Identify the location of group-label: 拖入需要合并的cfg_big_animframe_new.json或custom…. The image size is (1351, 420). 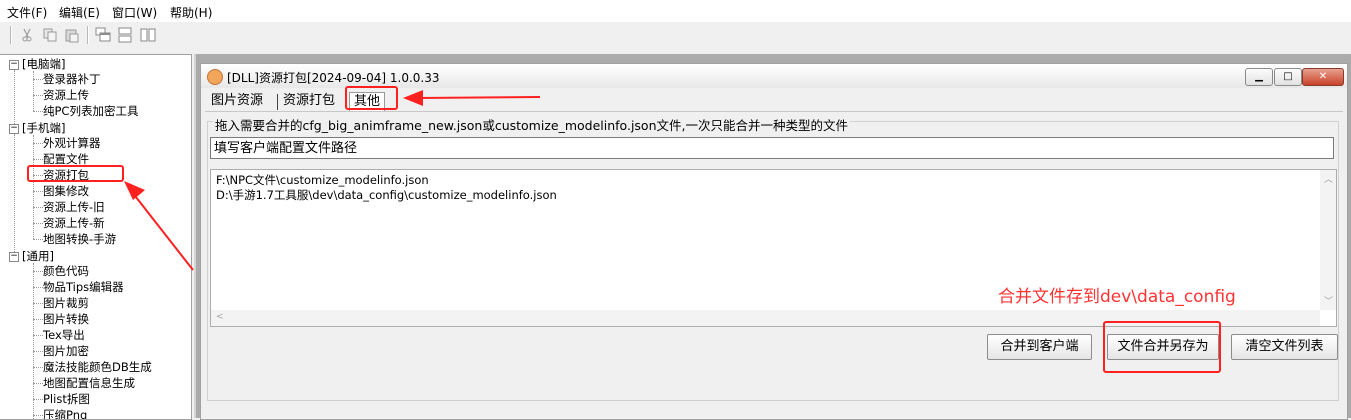
(531, 124).